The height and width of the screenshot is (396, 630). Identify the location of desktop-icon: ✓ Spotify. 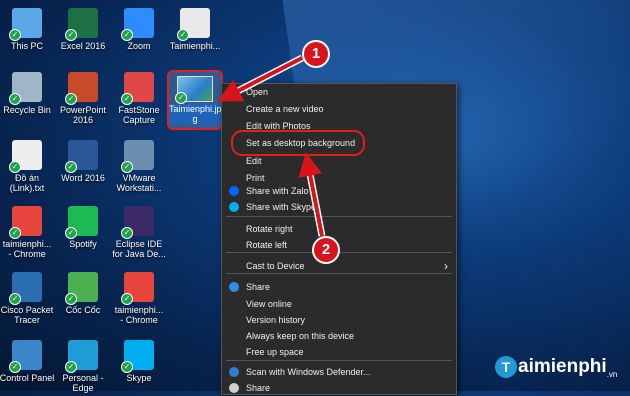
(83, 227).